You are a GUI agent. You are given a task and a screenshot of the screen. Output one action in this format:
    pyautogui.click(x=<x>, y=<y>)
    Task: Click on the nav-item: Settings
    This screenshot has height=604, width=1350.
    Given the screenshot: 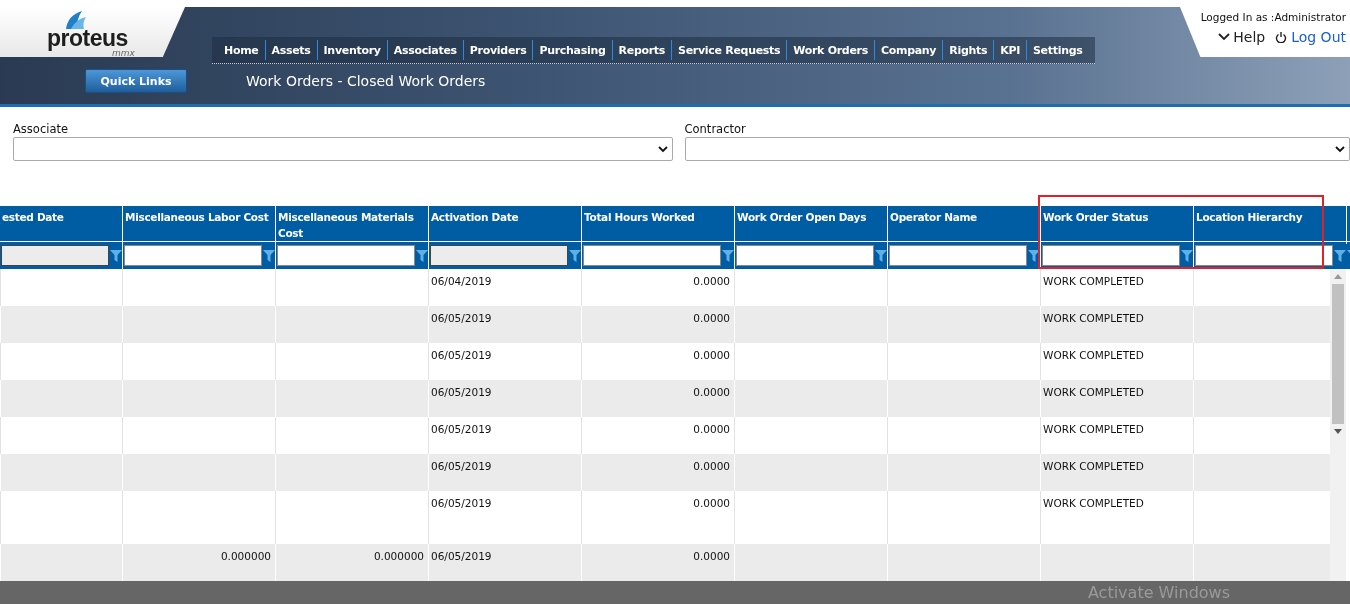 What is the action you would take?
    pyautogui.click(x=1057, y=50)
    